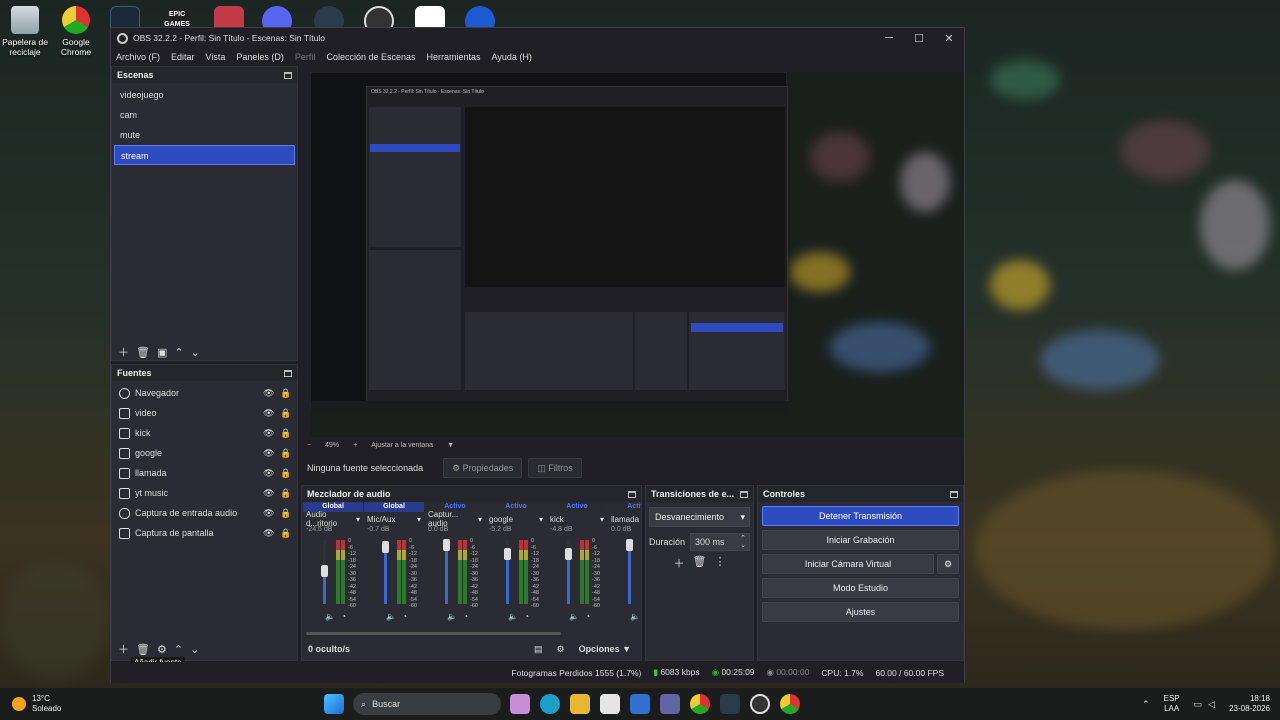  What do you see at coordinates (123, 649) in the screenshot?
I see `add-source-icon: ＋` at bounding box center [123, 649].